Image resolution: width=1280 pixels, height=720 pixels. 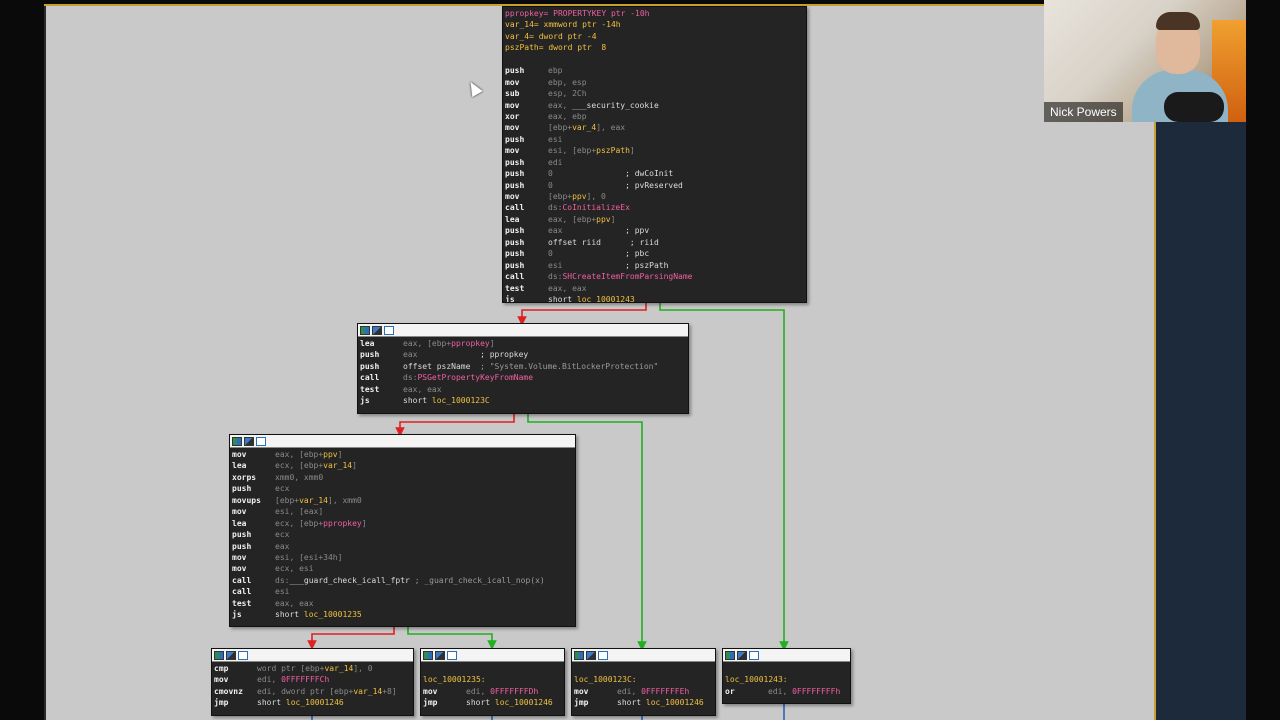 I want to click on code-line: or edi, 0FFFFFFFFh, so click(x=786, y=691).